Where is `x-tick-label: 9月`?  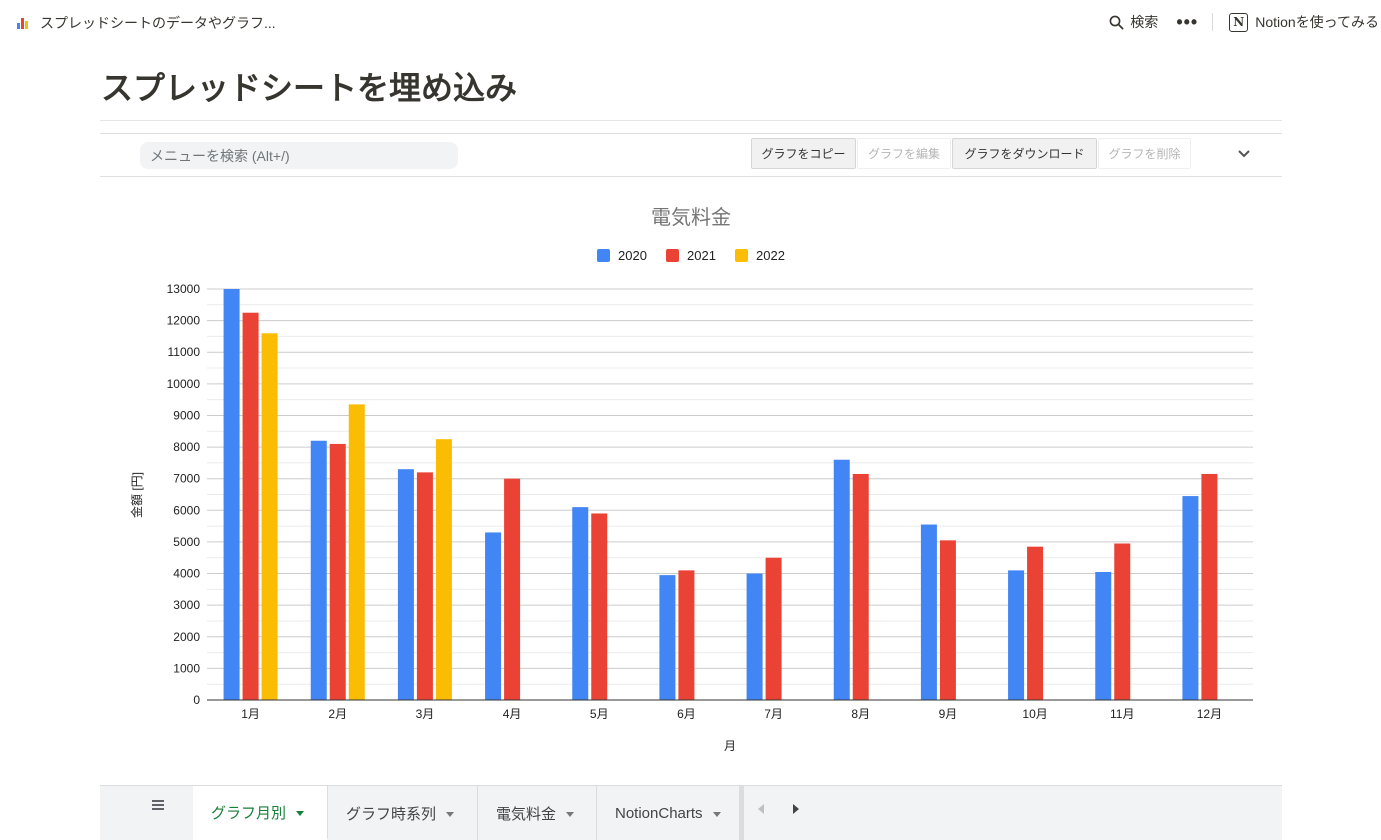 x-tick-label: 9月 is located at coordinates (948, 714).